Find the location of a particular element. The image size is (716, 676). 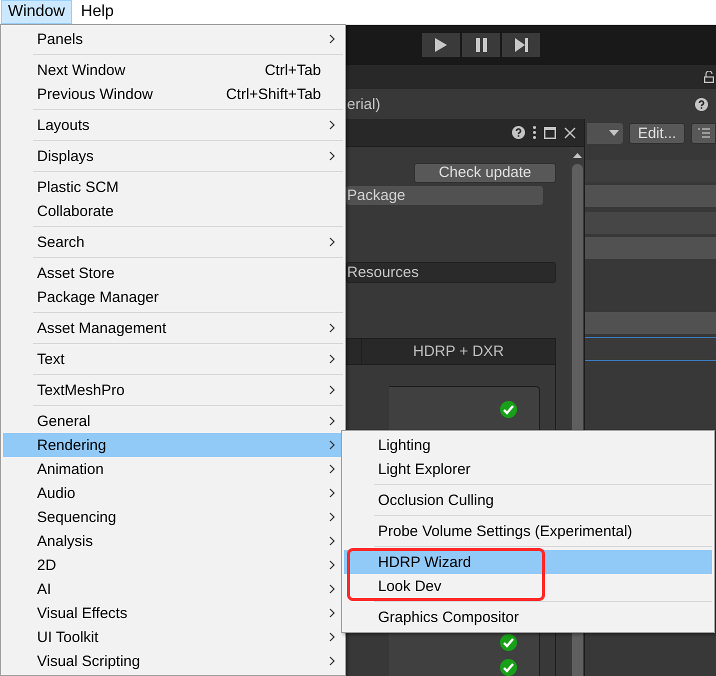

caret-icon is located at coordinates (614, 133).